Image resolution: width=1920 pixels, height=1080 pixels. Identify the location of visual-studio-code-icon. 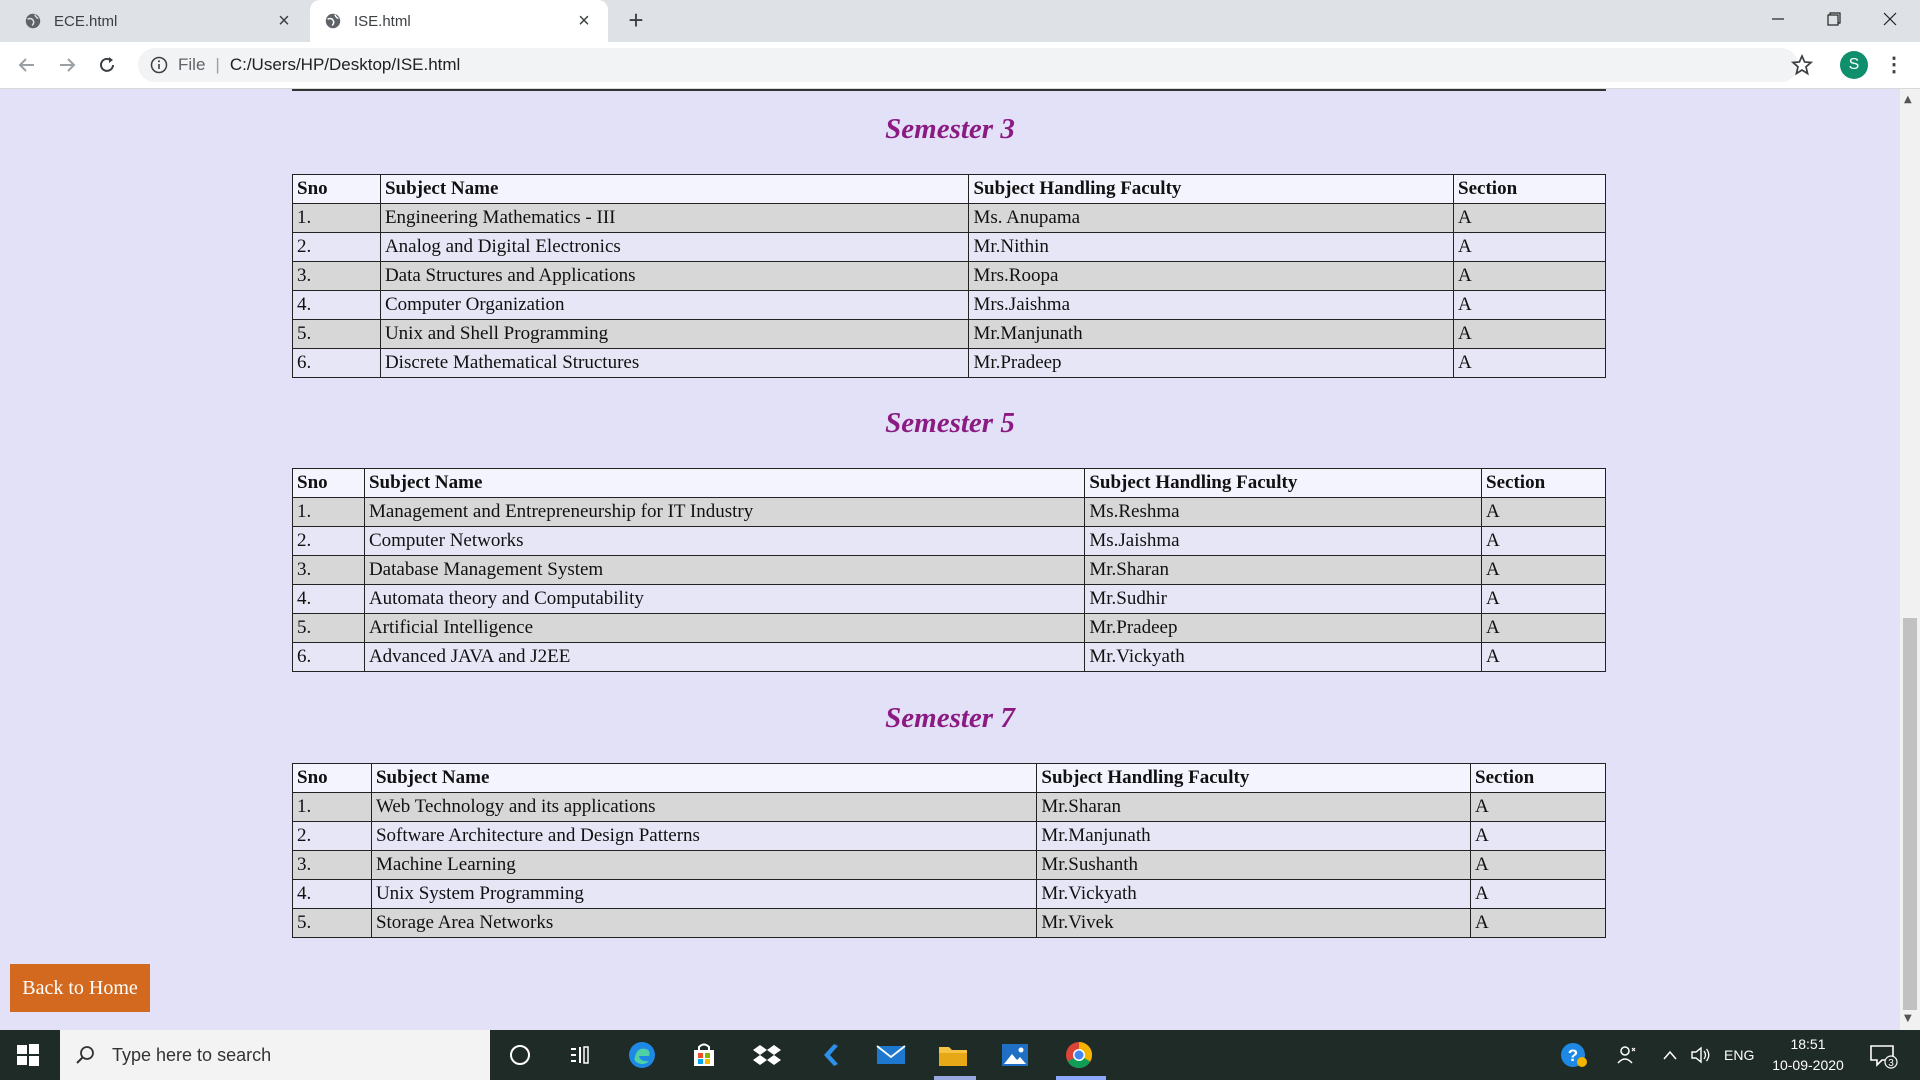
(829, 1055).